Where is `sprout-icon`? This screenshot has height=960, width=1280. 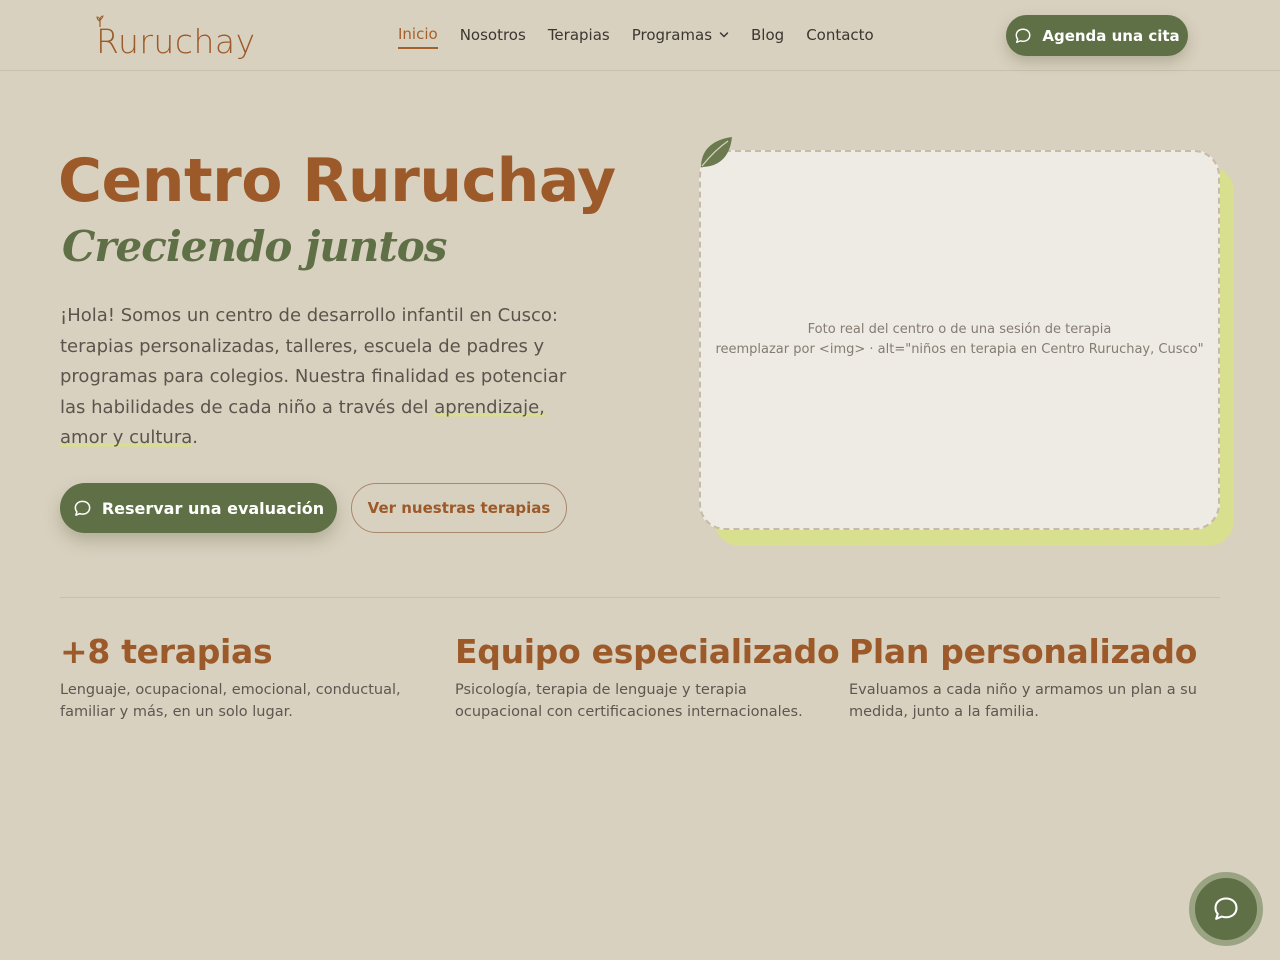 sprout-icon is located at coordinates (100, 21).